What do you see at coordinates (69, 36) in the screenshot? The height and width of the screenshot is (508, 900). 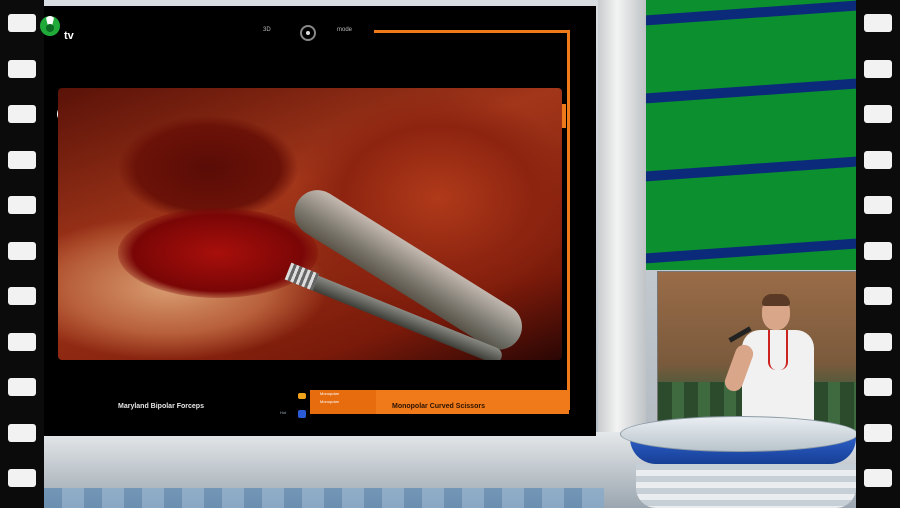 I see `channel-logo-text: tv` at bounding box center [69, 36].